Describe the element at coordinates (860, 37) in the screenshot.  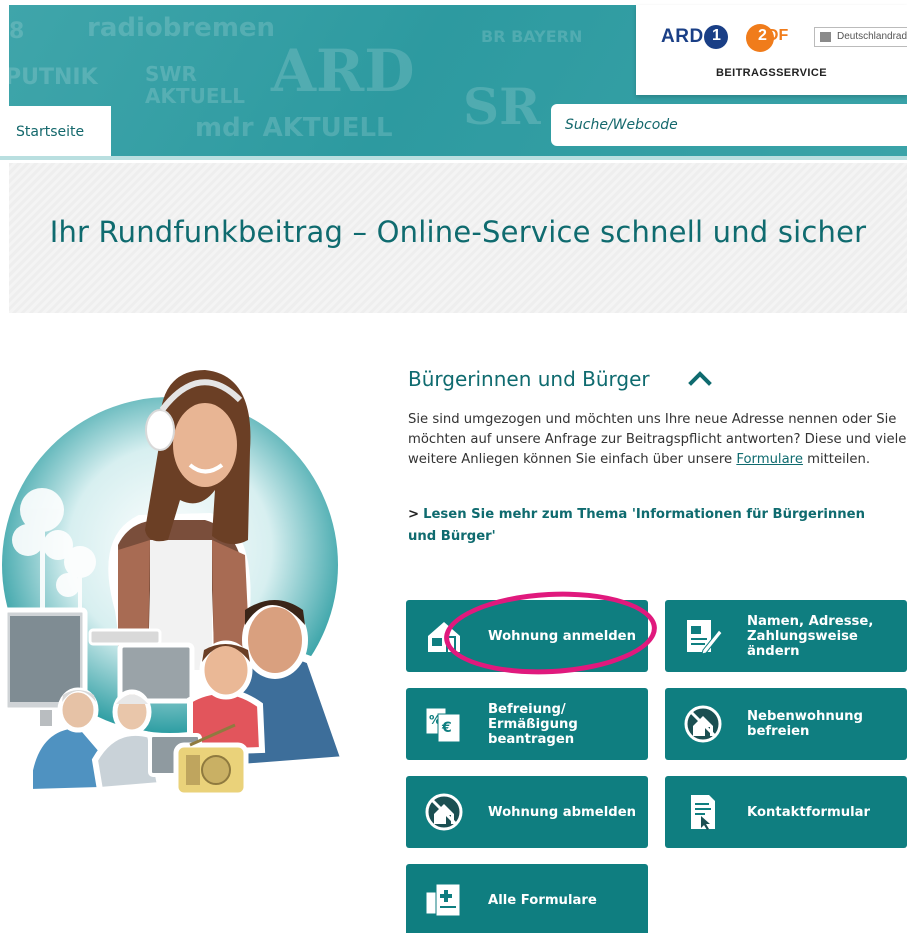
I see `deutschlandradio-logo: Deutschlandradio` at that location.